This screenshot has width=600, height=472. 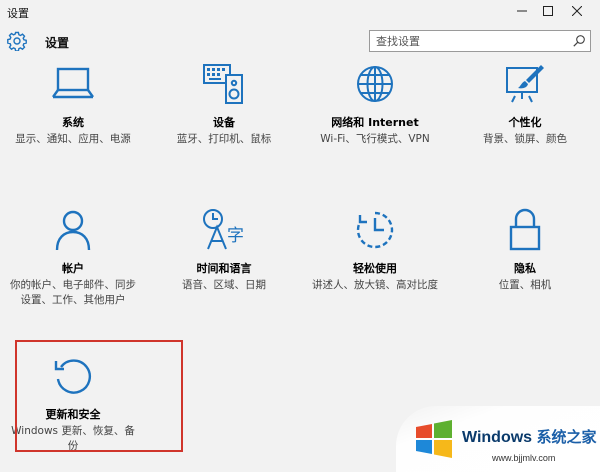 I want to click on tile-desc: Wi-Fi、飞行模式、VPN, so click(x=375, y=139).